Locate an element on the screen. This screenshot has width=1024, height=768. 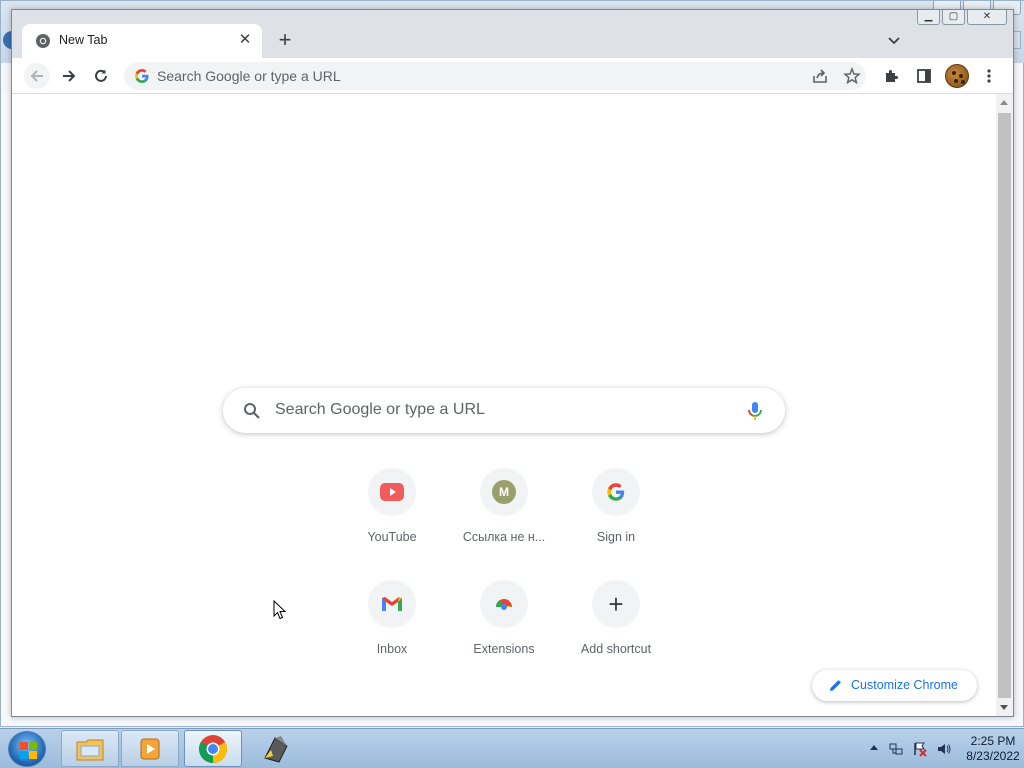
vertical-scrollbar is located at coordinates (1004, 405).